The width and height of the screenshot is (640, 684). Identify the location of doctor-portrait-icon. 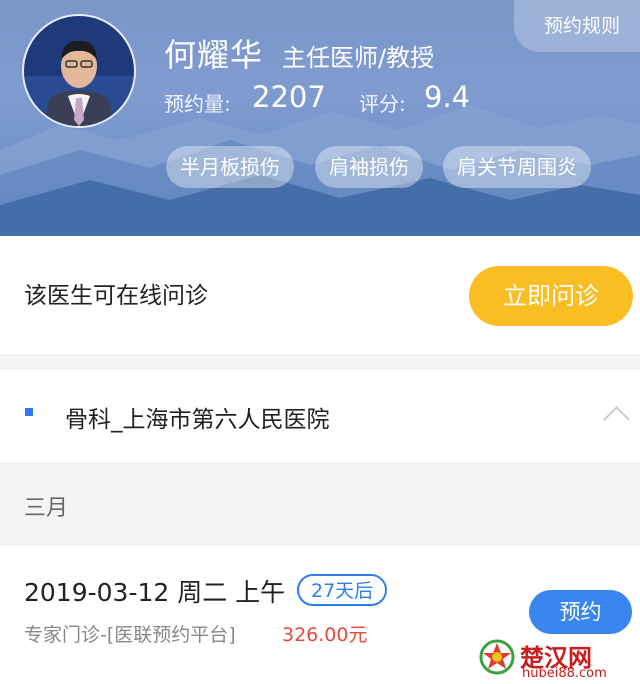
(79, 71).